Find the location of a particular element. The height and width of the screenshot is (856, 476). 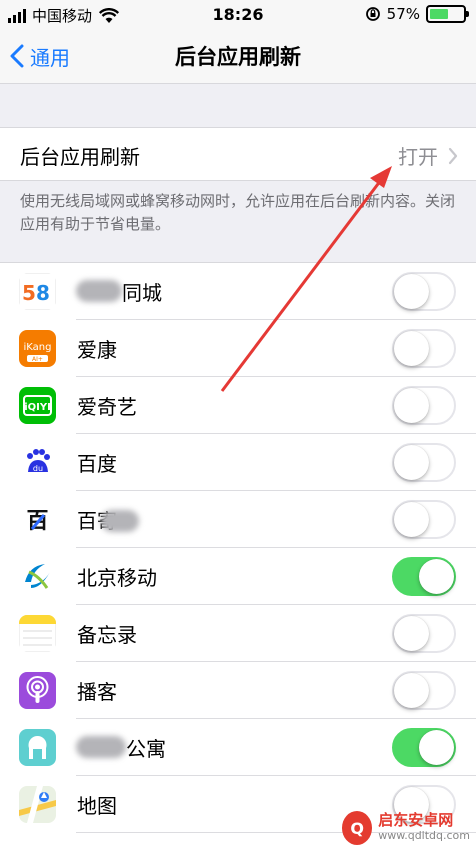

section-description: 使用无线局域网或蜂窝移动网时，允许应用在后台刷新内容。关闭应用有助于节省电量。 is located at coordinates (238, 212).